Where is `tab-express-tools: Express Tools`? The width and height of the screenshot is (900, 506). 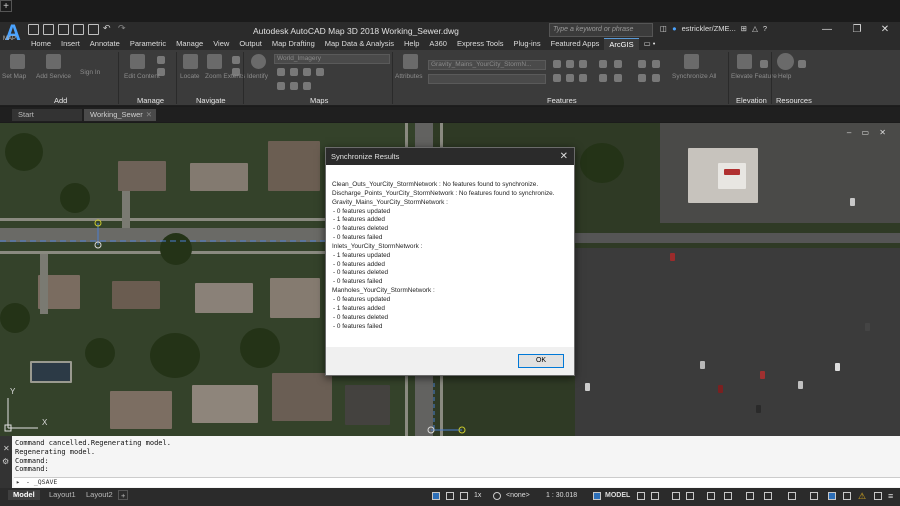 tab-express-tools: Express Tools is located at coordinates (480, 44).